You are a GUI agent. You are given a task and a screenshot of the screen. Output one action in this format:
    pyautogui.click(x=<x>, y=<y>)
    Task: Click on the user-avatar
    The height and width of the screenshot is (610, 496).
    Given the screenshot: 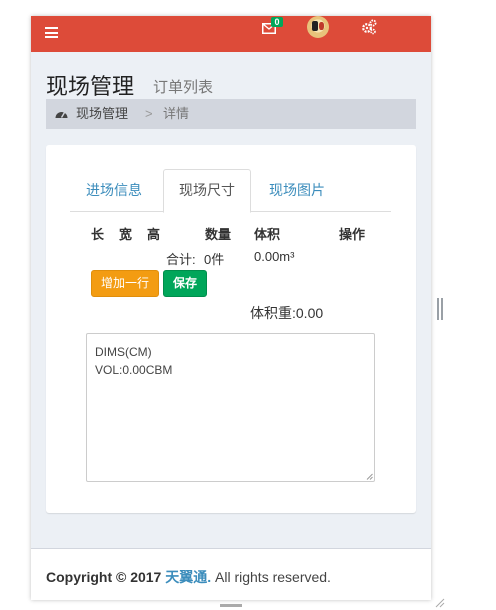 What is the action you would take?
    pyautogui.click(x=318, y=27)
    